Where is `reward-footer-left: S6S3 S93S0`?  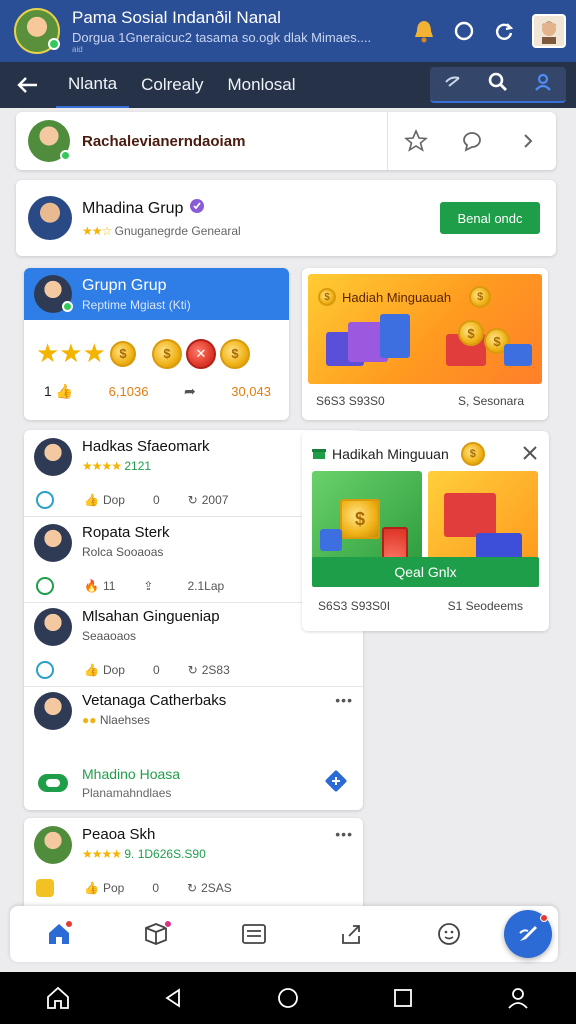
reward-footer-left: S6S3 S93S0 is located at coordinates (350, 401).